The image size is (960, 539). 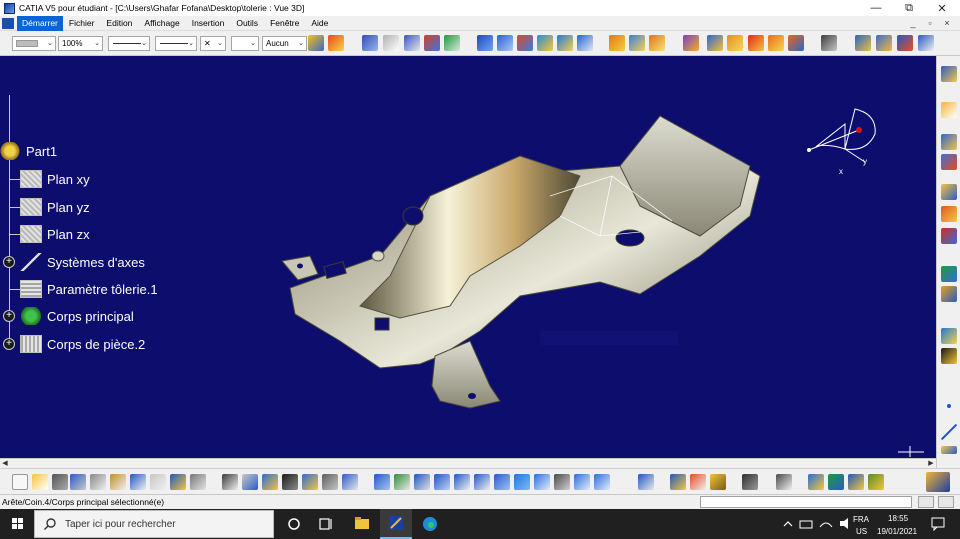 I want to click on tree-item-plan-xy: Plan xy, so click(x=55, y=179).